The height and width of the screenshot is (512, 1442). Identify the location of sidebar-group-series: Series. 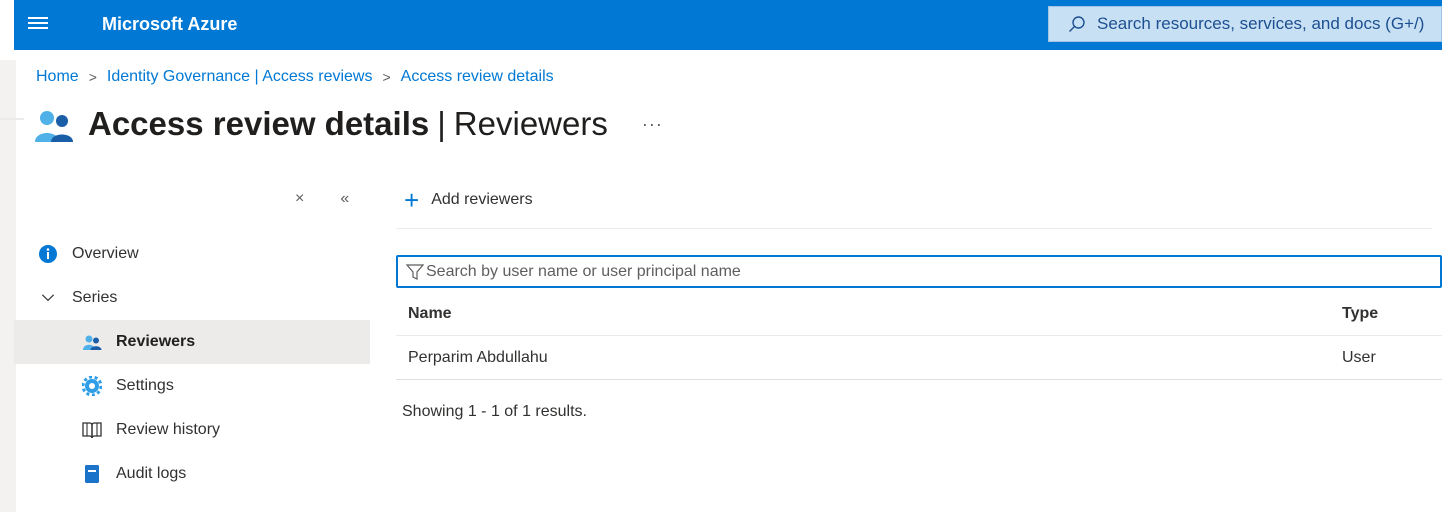
(192, 298).